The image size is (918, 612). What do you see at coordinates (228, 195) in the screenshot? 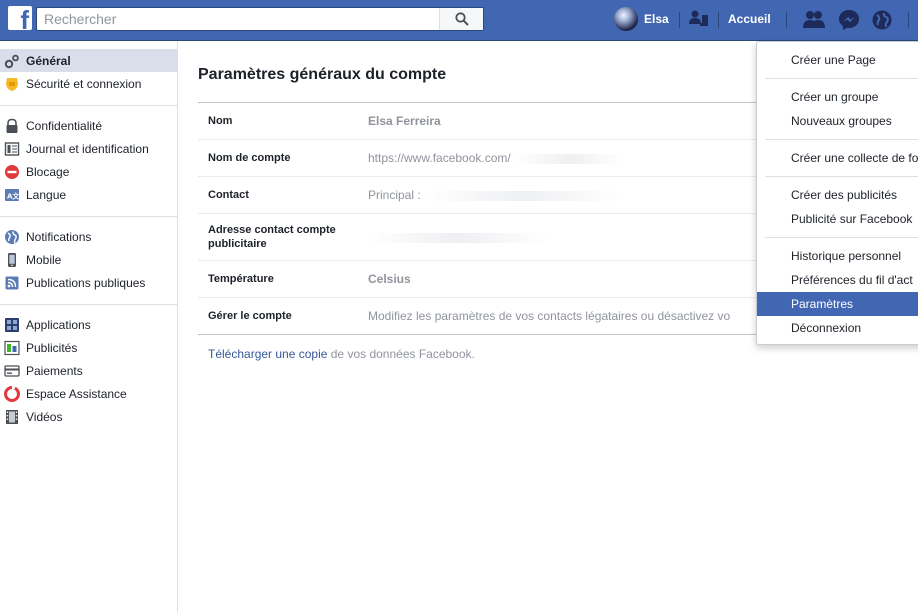
I see `row-label: Contact` at bounding box center [228, 195].